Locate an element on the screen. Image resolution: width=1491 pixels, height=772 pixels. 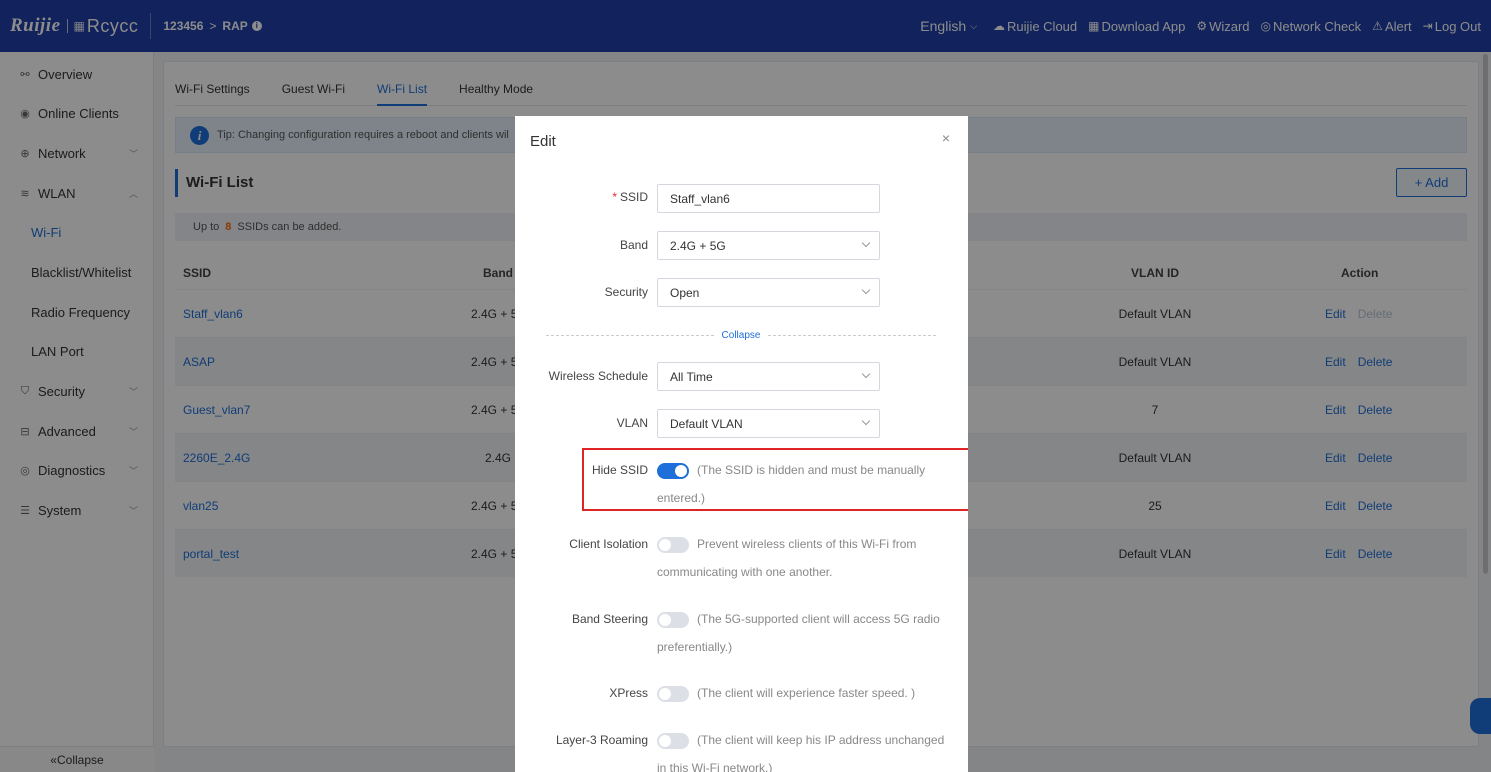
security-label: Security is located at coordinates (626, 292).